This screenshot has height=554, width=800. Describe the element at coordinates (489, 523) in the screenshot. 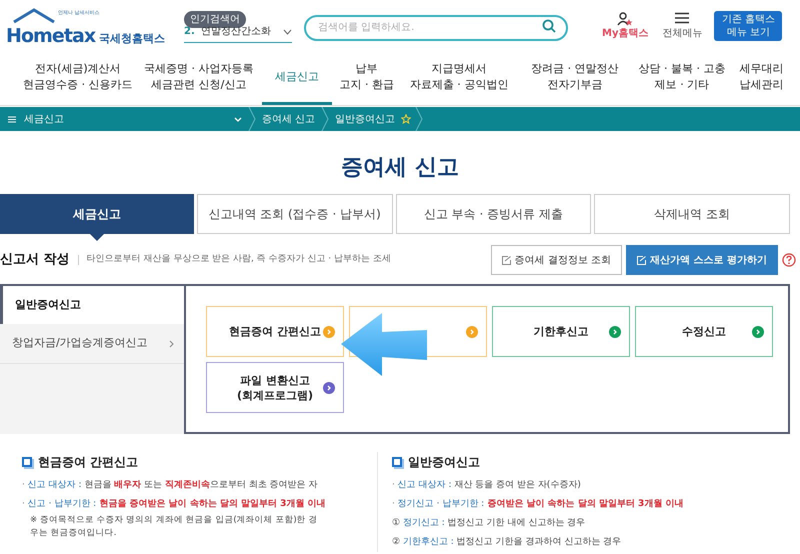

I see `info-text: ① 정기신고 : 법정신고 기한 내에 신고하는 경우` at that location.